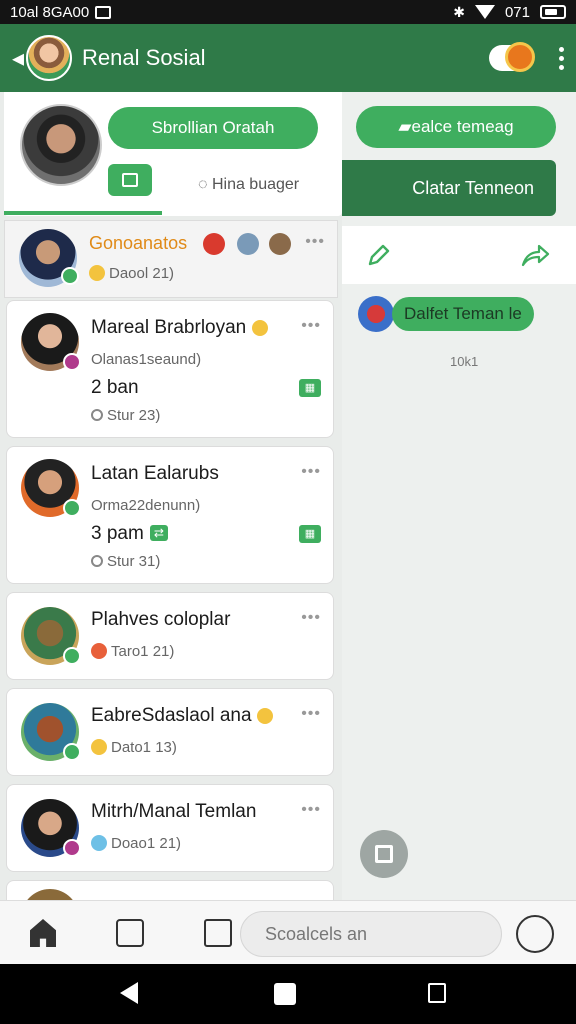  What do you see at coordinates (158, 533) in the screenshot?
I see `swap-icon: ⇄` at bounding box center [158, 533].